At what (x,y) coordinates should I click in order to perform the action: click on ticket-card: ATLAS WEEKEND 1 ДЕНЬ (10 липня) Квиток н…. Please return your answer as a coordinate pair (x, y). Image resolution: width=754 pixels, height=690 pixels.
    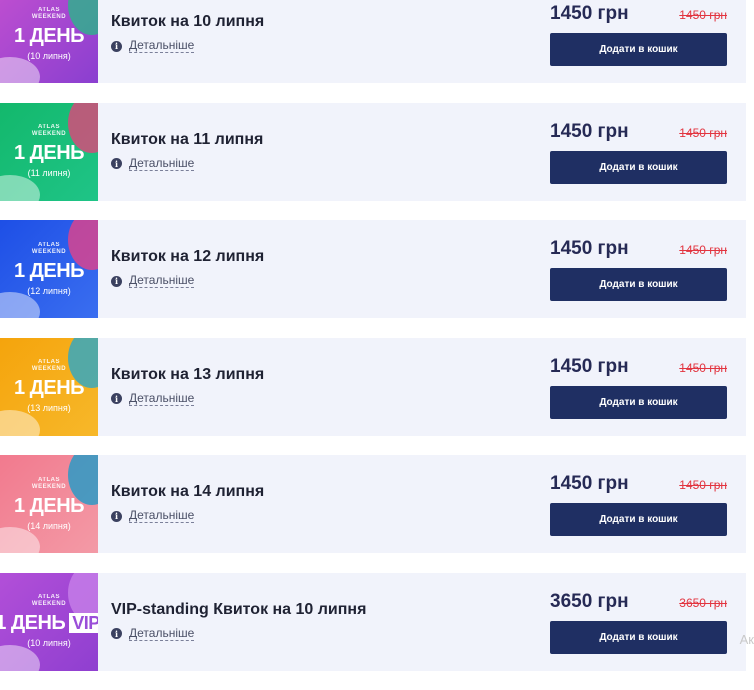
    Looking at the image, I should click on (373, 41).